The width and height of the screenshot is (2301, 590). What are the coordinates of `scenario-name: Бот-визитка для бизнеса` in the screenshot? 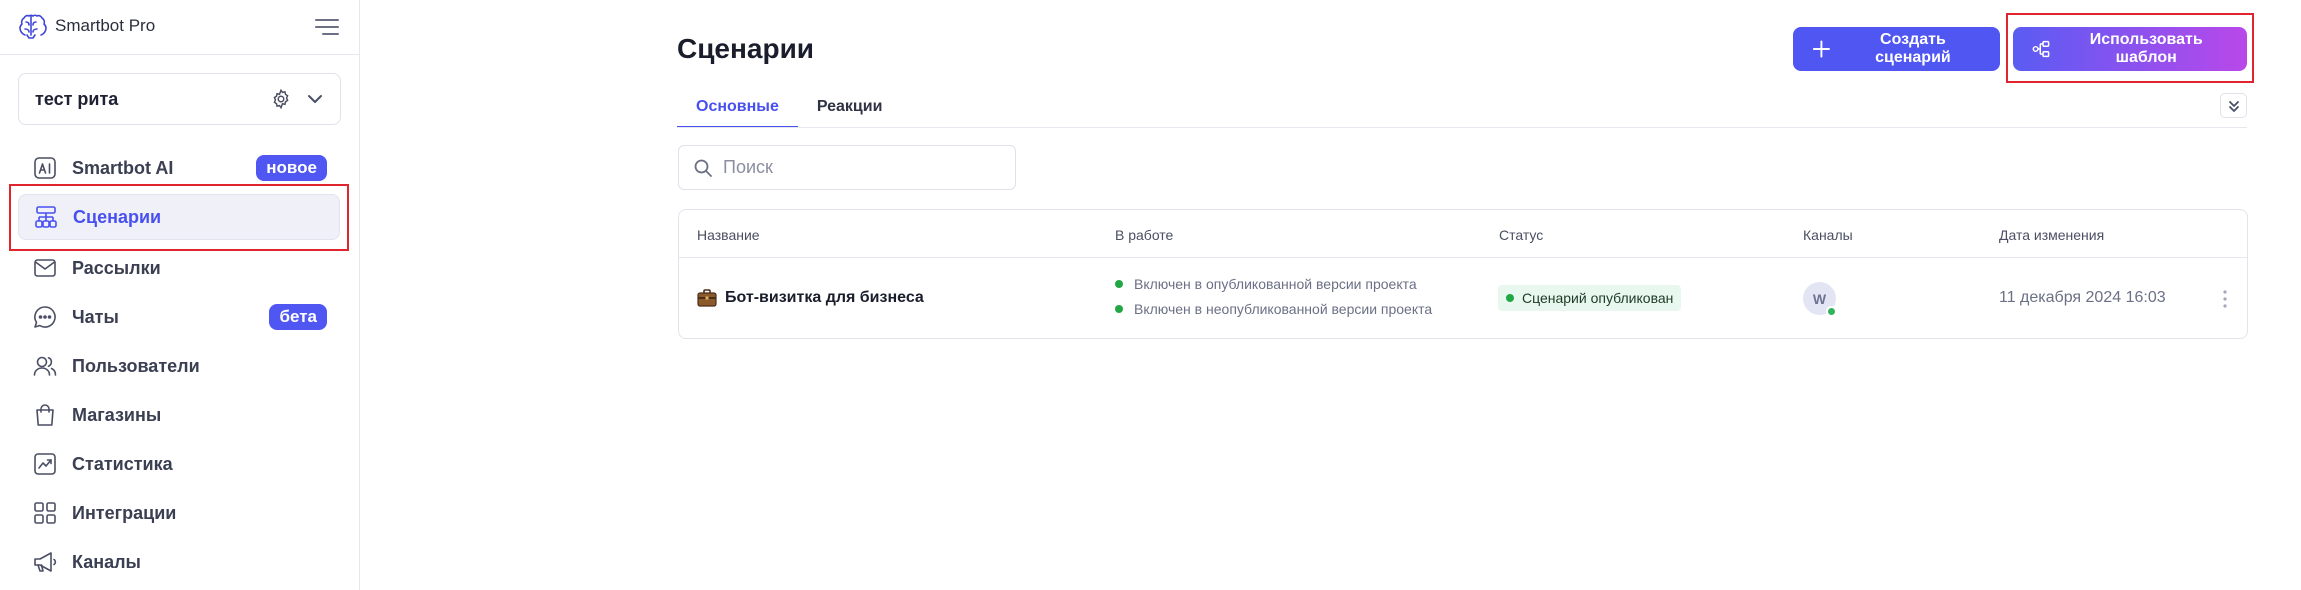 It's located at (824, 297).